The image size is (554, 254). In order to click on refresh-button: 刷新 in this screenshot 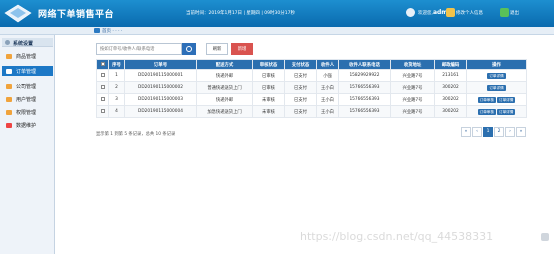, I will do `click(217, 49)`.